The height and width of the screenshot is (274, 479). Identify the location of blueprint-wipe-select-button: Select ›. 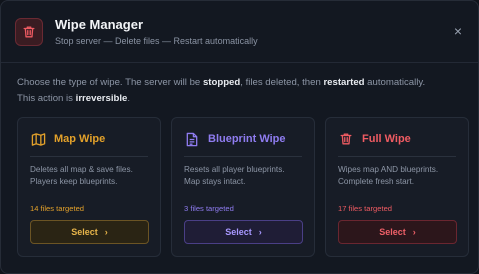
(243, 232).